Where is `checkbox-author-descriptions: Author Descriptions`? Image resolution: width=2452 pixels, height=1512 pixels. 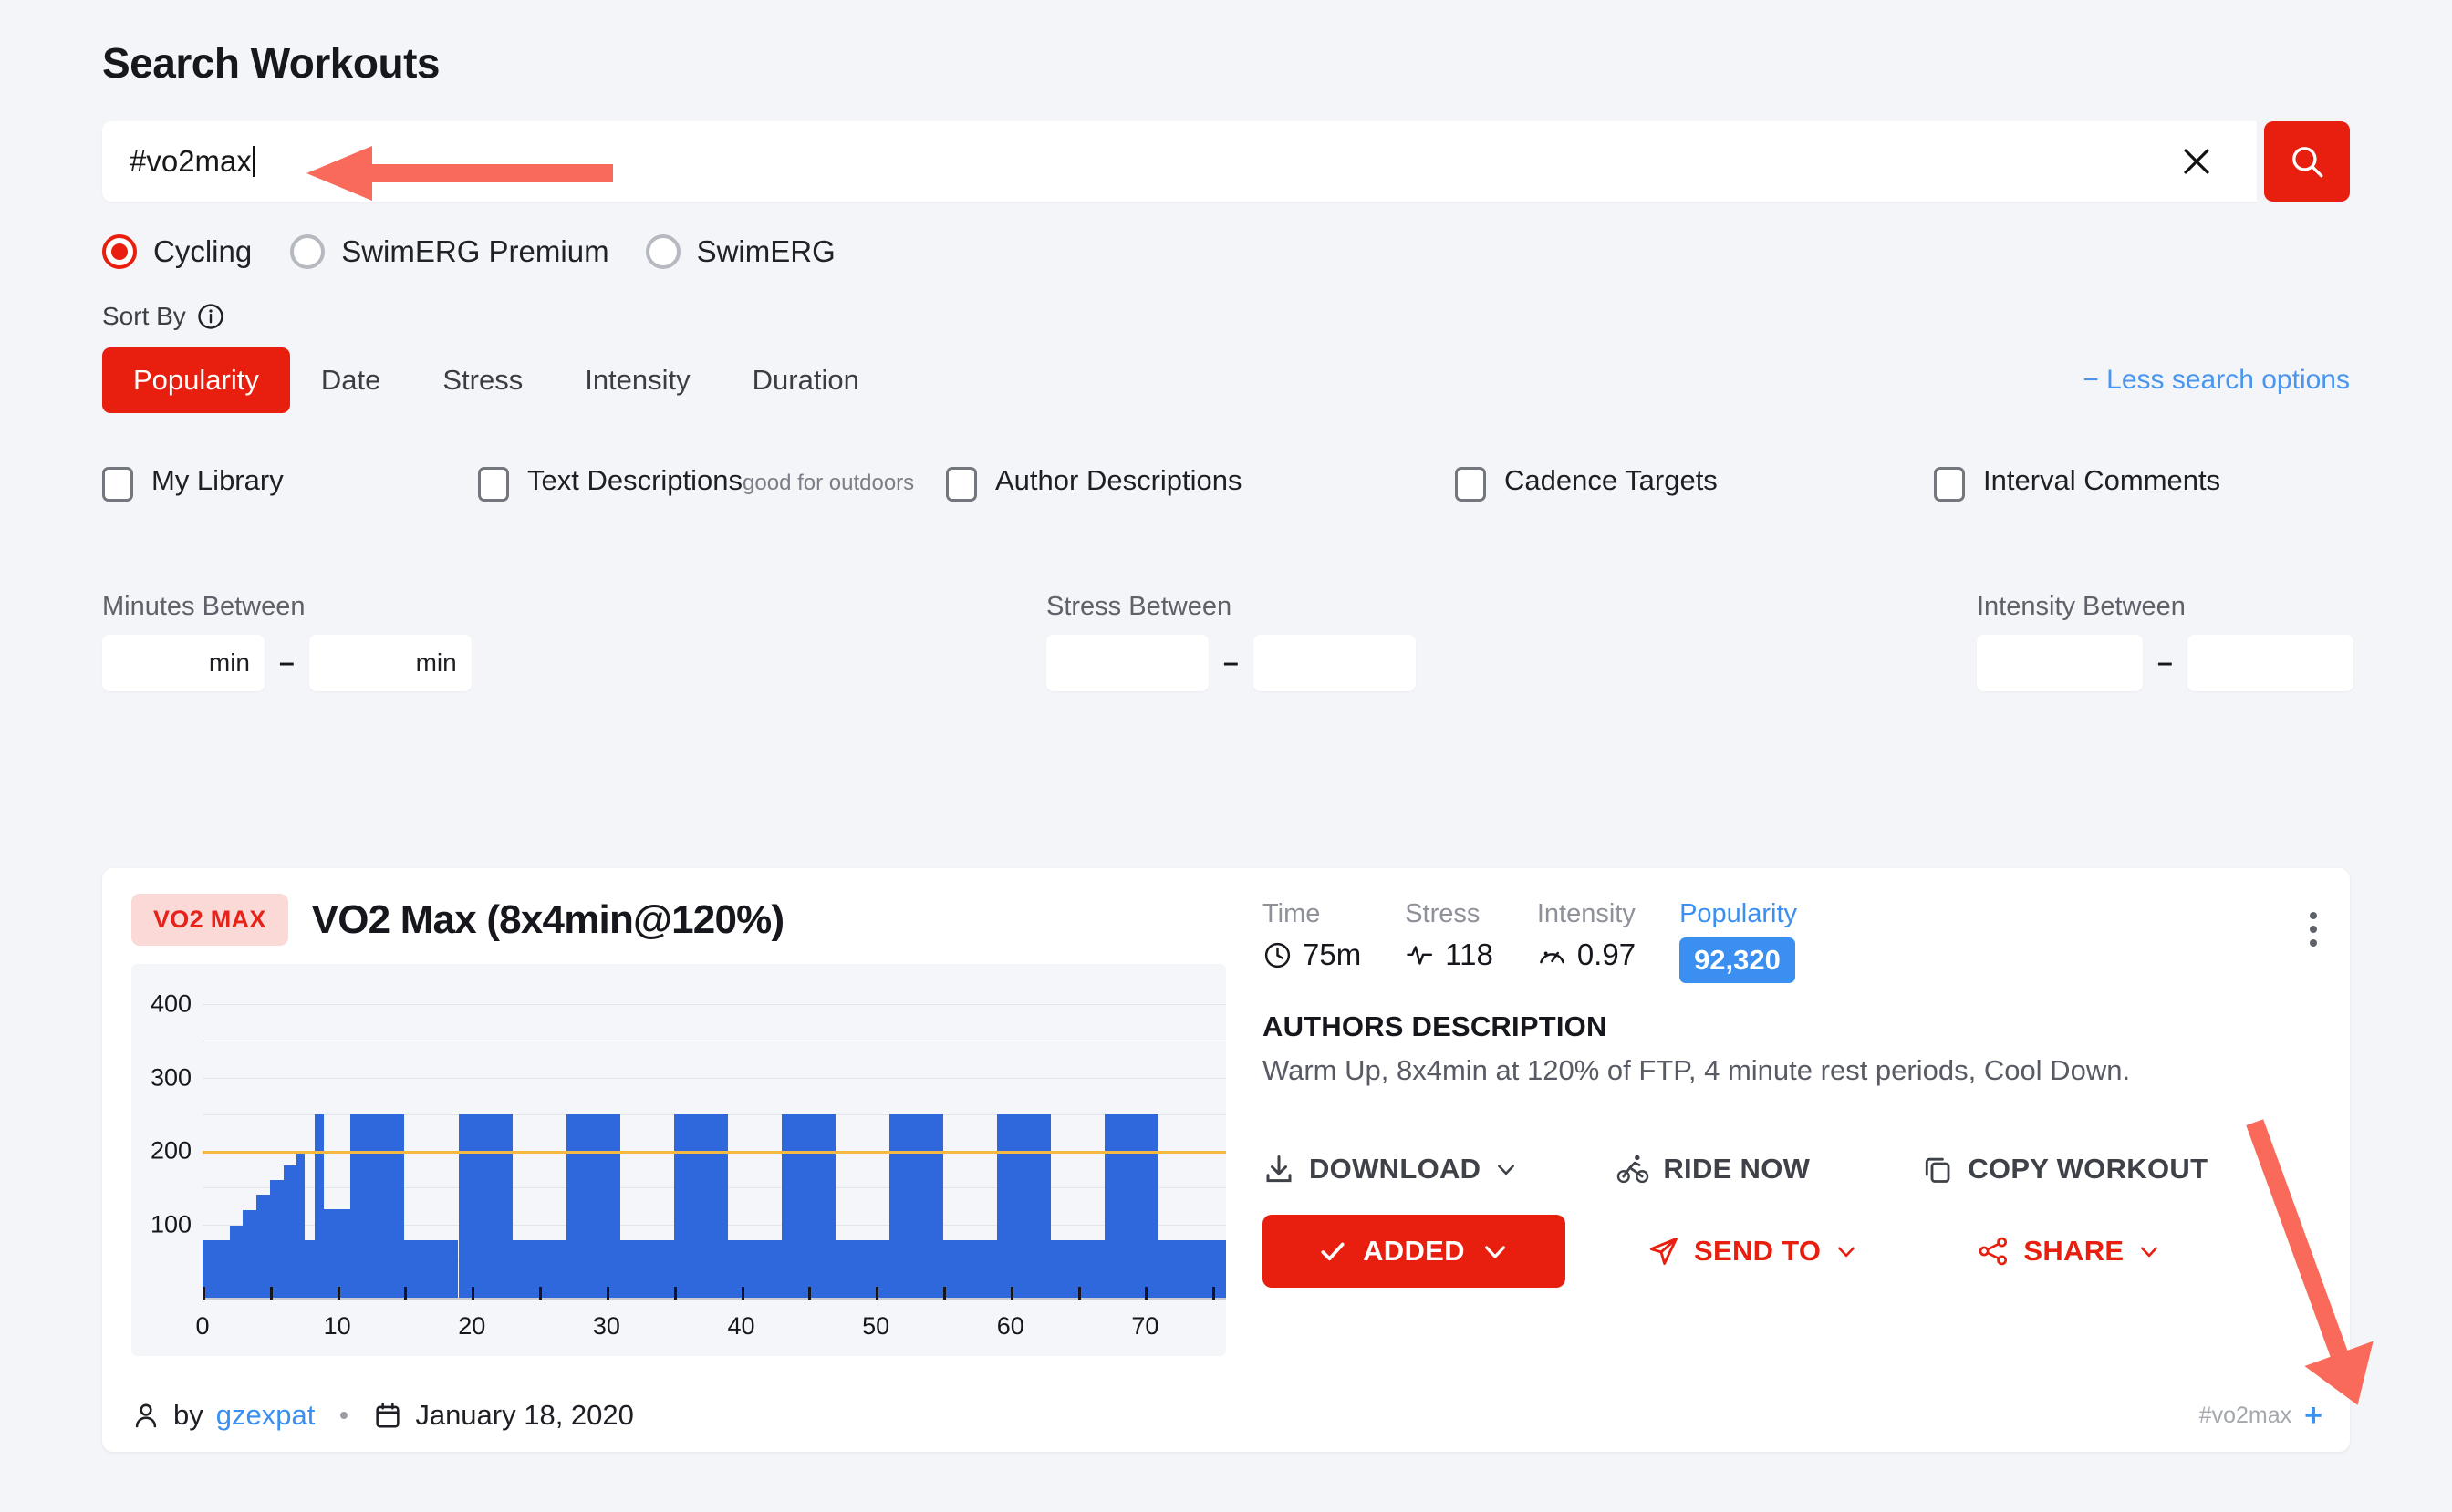 checkbox-author-descriptions: Author Descriptions is located at coordinates (1094, 483).